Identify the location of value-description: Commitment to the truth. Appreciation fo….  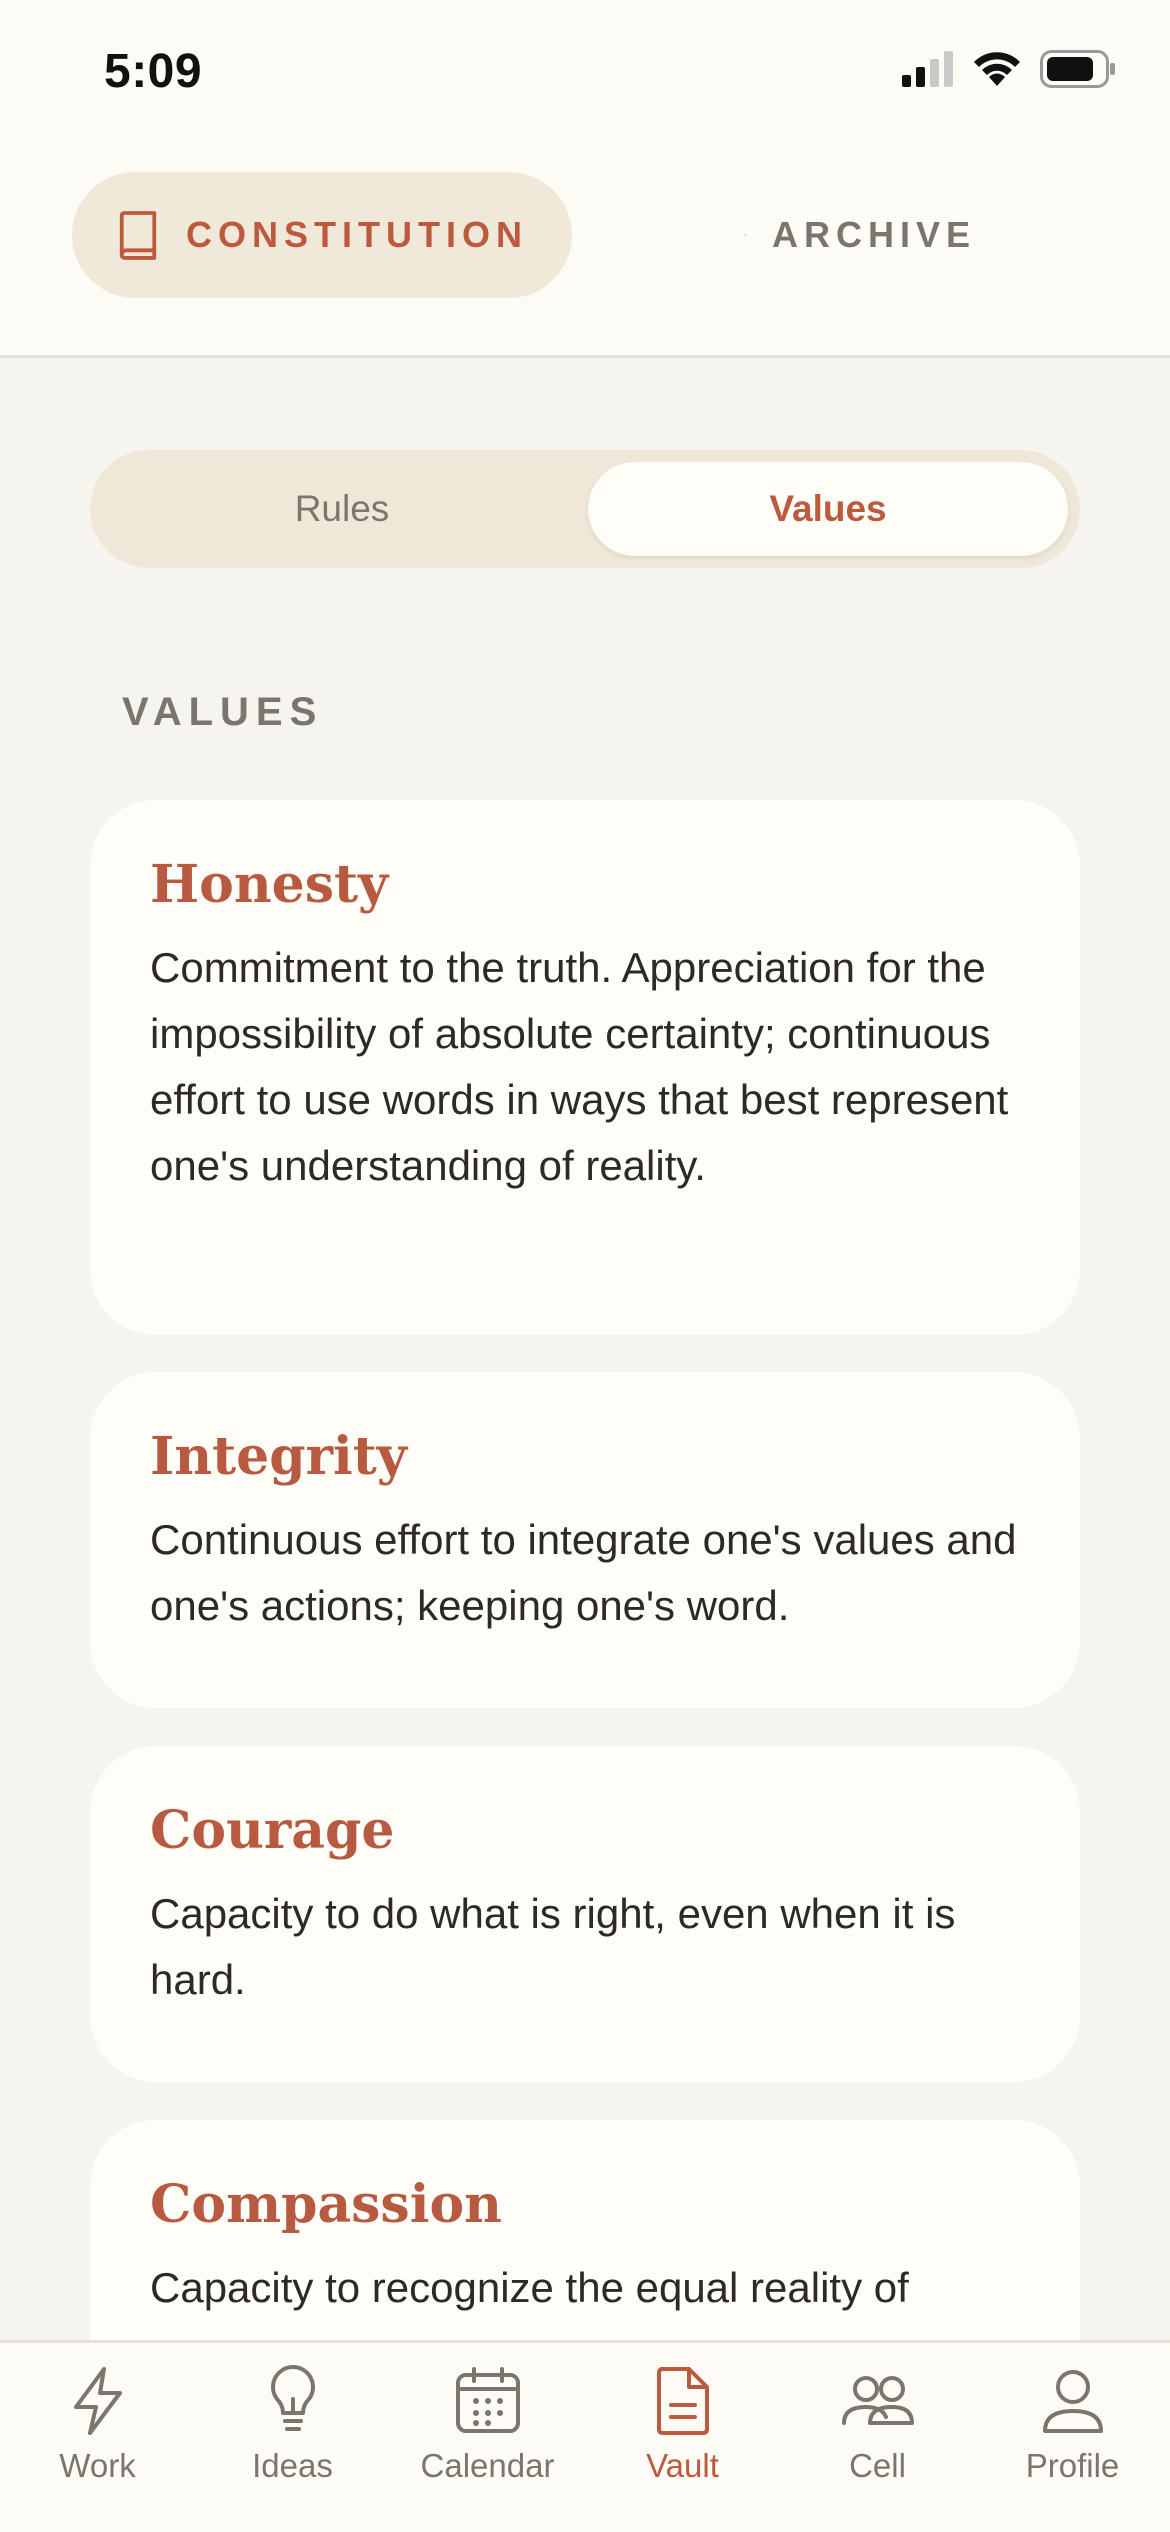
(579, 1066).